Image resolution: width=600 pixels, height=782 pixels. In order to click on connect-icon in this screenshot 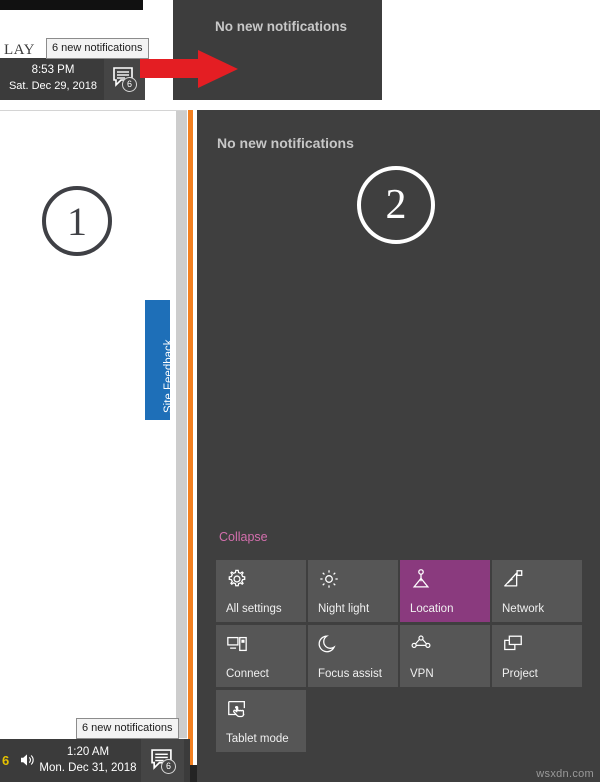, I will do `click(237, 644)`.